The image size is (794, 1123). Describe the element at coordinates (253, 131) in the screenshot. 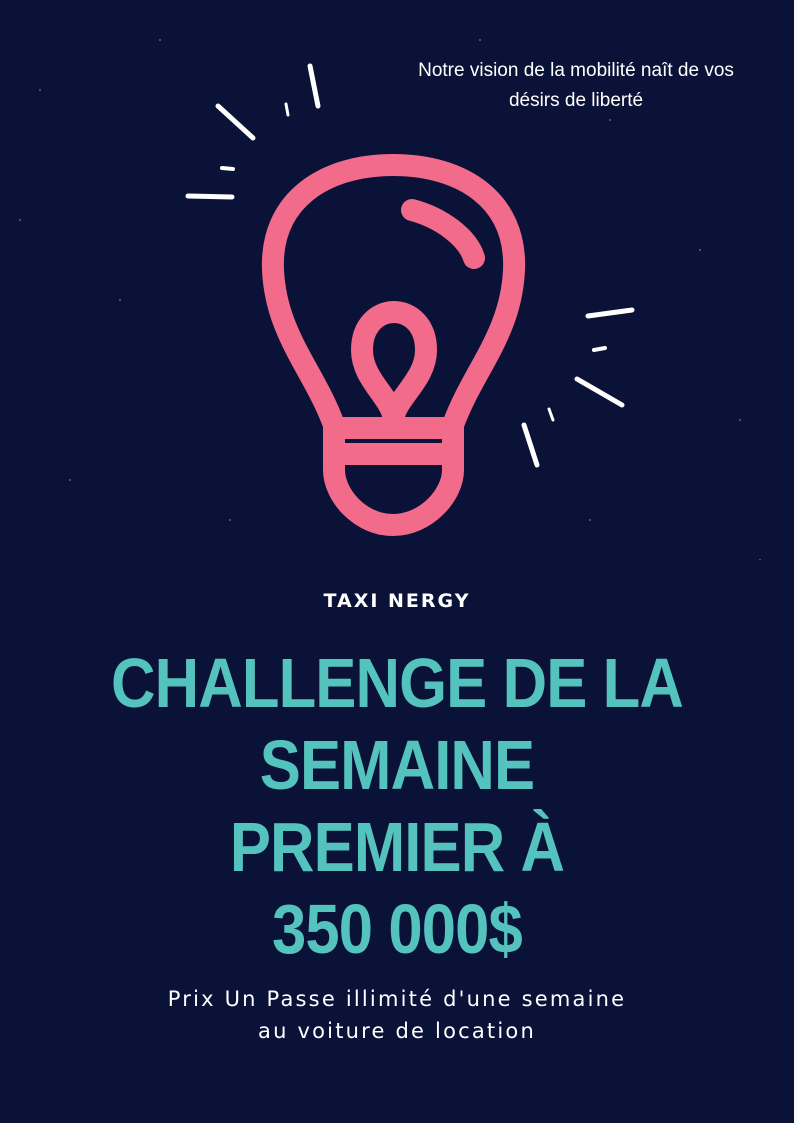

I see `spark-lines-left` at that location.